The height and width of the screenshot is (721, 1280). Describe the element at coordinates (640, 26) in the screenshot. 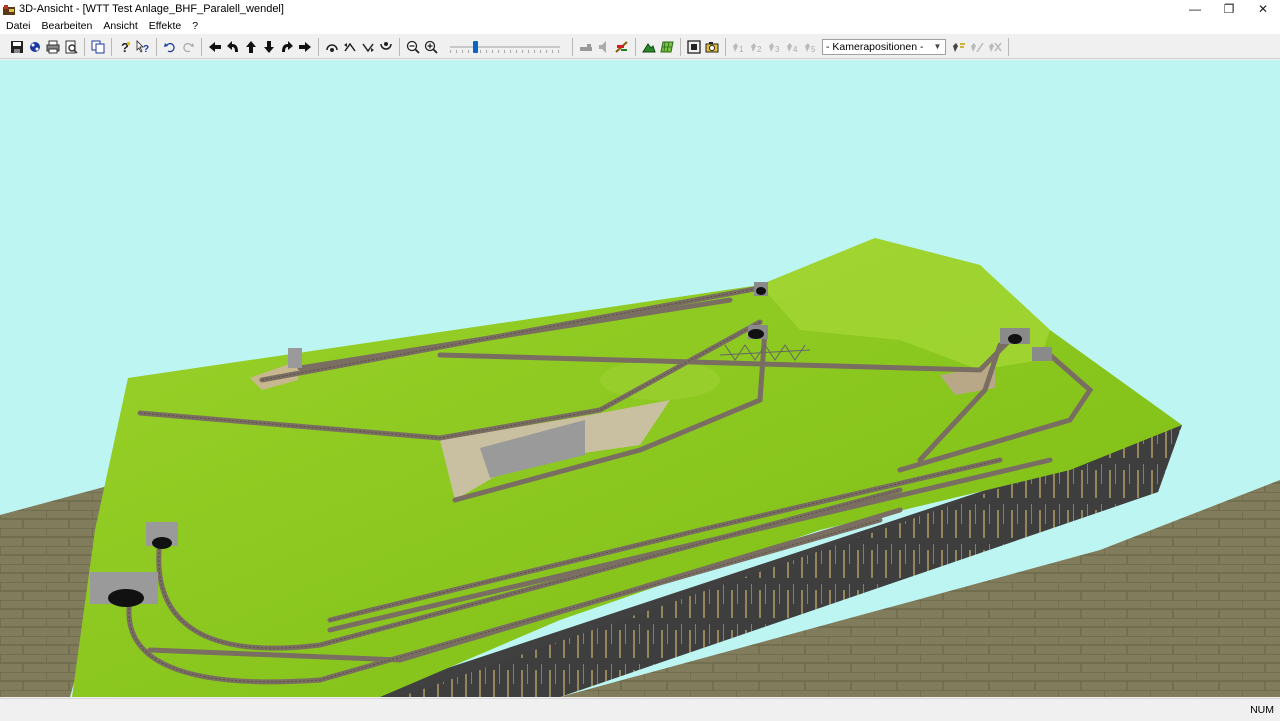

I see `menu-bar: Datei Bearbeiten Ansicht Effekte ?` at that location.